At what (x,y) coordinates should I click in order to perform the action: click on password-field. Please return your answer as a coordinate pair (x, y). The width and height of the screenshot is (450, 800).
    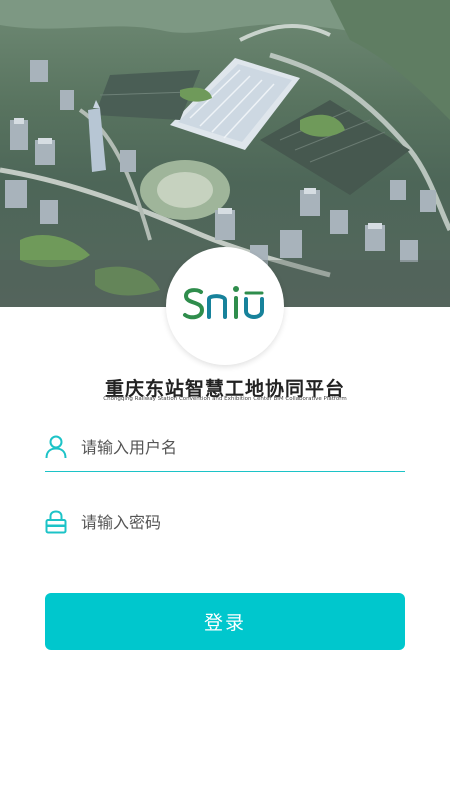
    Looking at the image, I should click on (225, 522).